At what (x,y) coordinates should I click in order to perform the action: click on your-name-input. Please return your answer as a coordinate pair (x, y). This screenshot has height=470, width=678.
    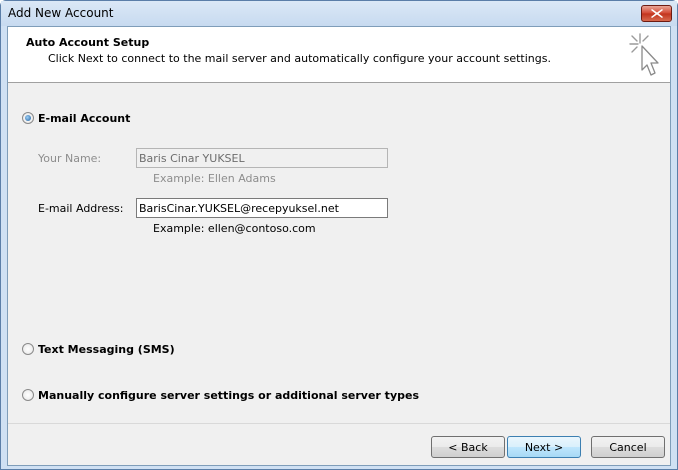
    Looking at the image, I should click on (262, 158).